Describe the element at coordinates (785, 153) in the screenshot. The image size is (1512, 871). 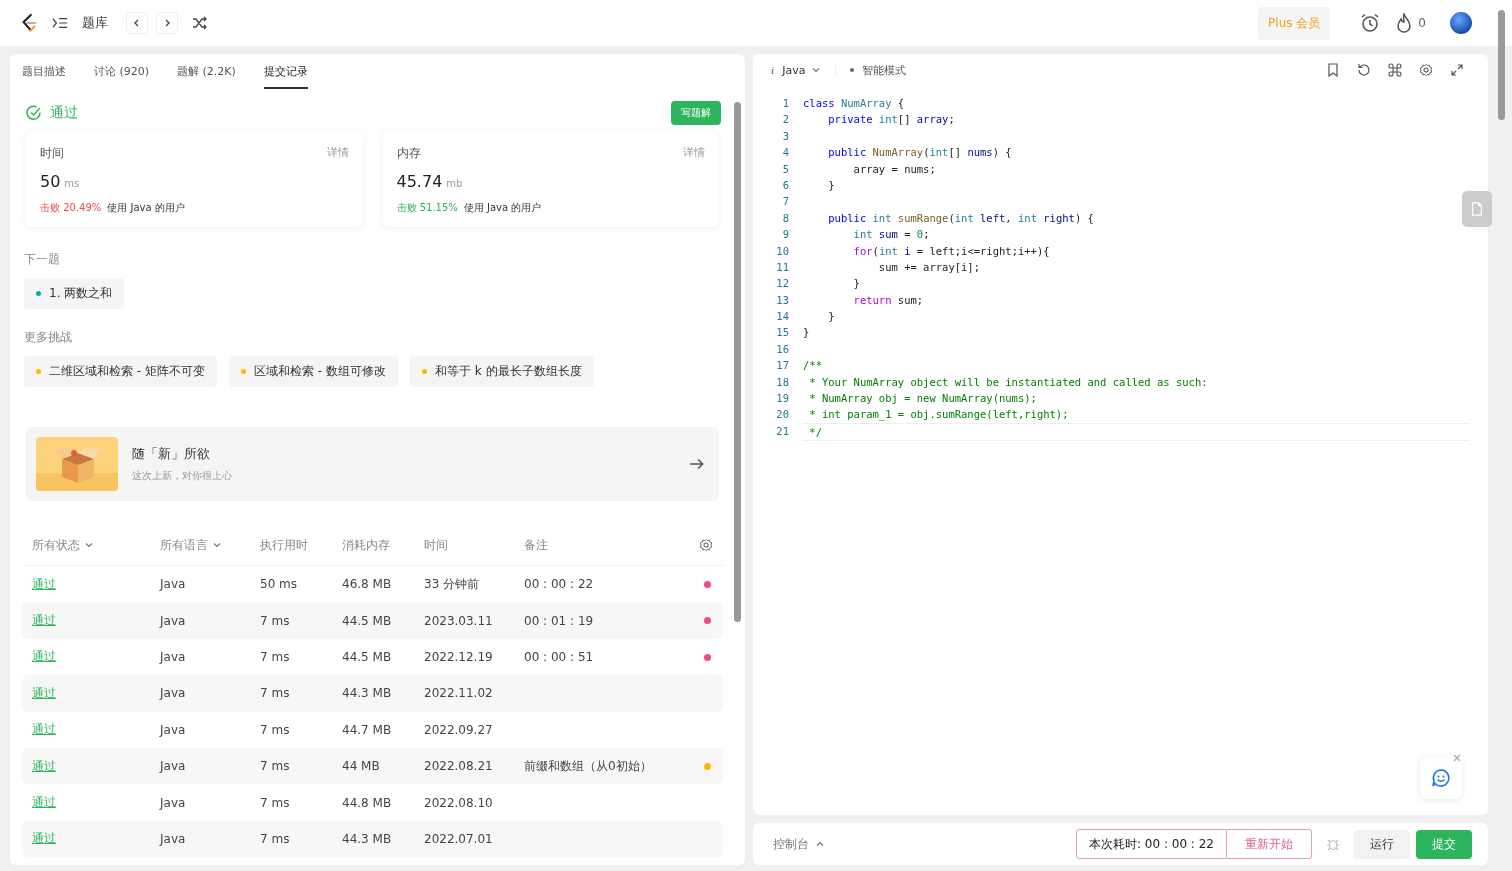
I see `line-number: 4` at that location.